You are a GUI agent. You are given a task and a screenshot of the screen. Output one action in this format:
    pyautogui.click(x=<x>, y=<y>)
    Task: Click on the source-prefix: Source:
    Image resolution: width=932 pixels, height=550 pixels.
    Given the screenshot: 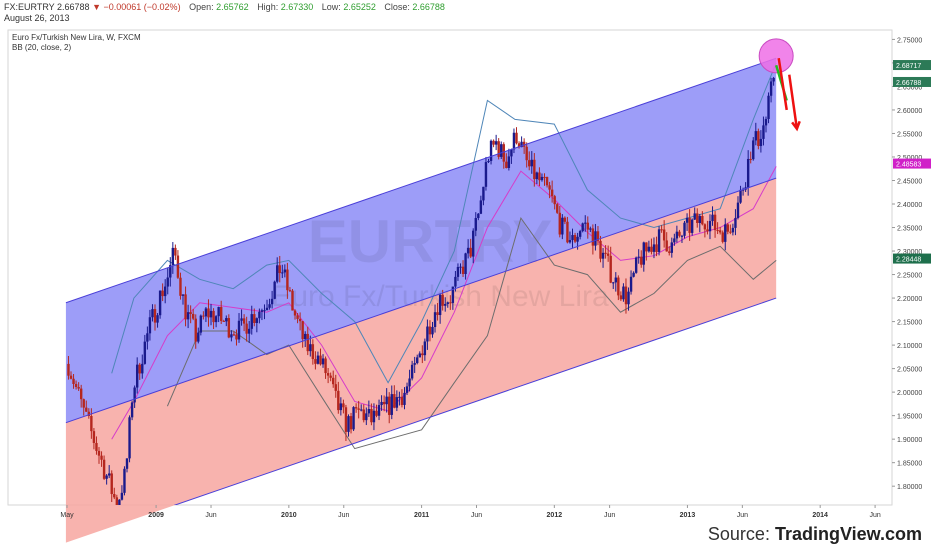 What is the action you would take?
    pyautogui.click(x=741, y=534)
    